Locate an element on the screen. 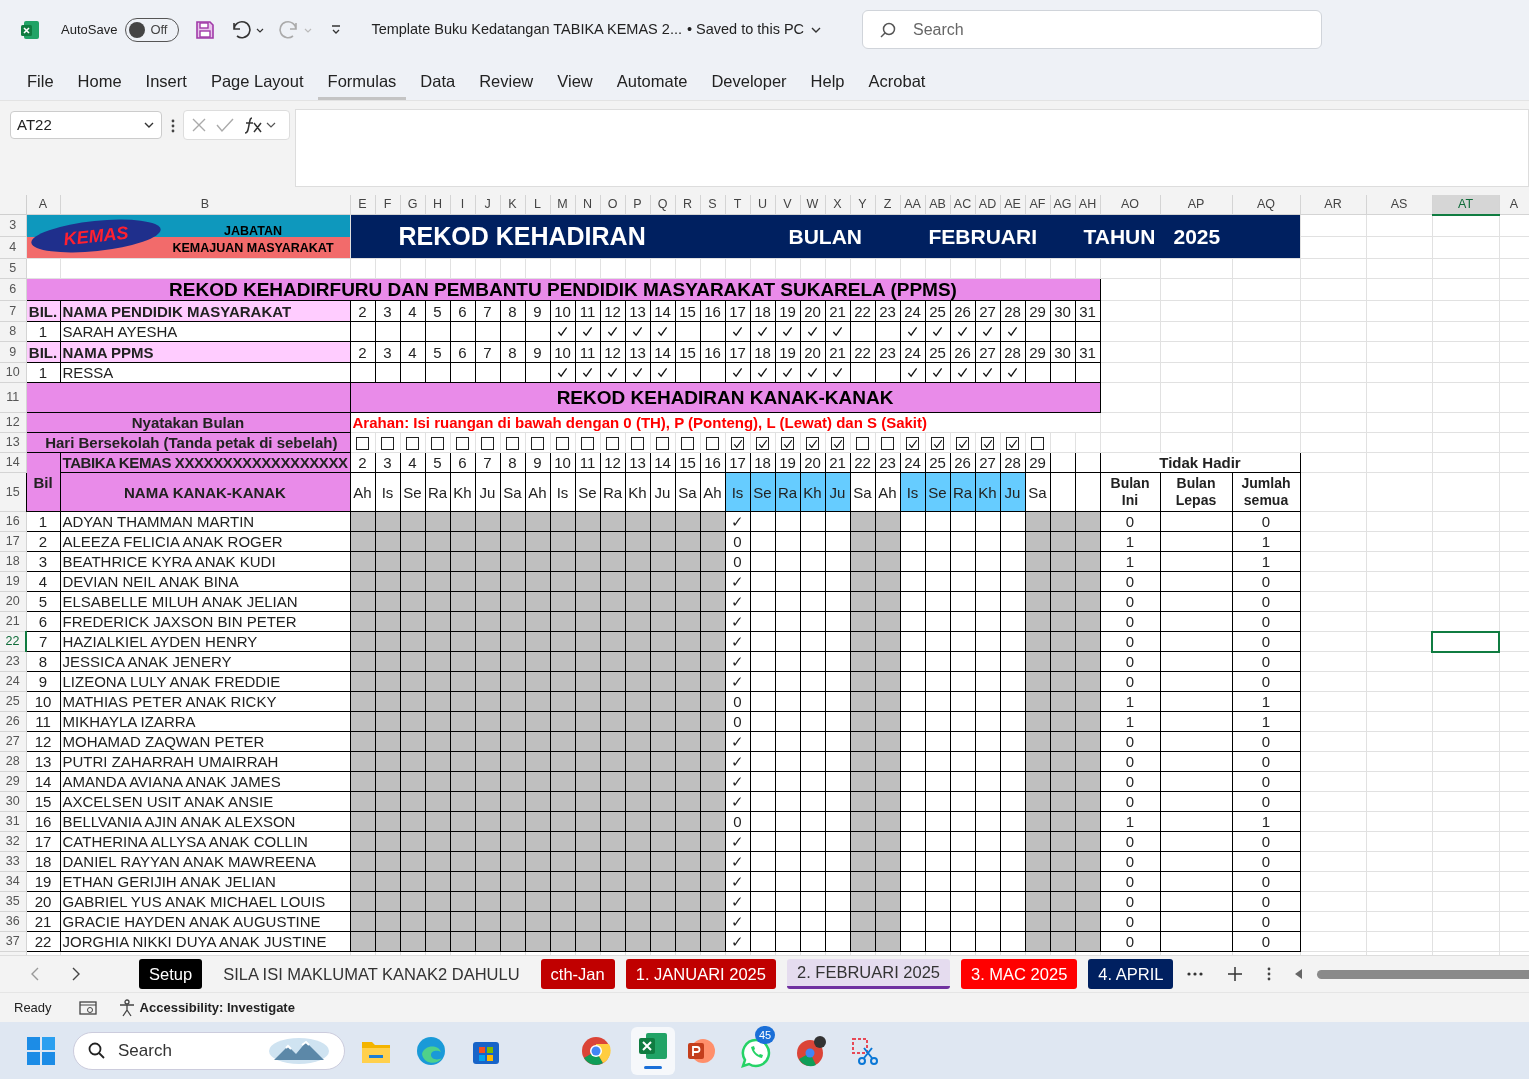 The height and width of the screenshot is (1079, 1529). name-box: AT22 is located at coordinates (86, 125).